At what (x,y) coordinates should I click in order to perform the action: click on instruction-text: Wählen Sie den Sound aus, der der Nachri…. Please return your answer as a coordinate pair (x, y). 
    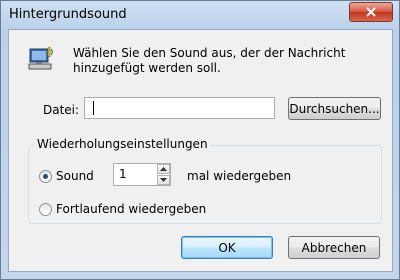
    Looking at the image, I should click on (209, 60).